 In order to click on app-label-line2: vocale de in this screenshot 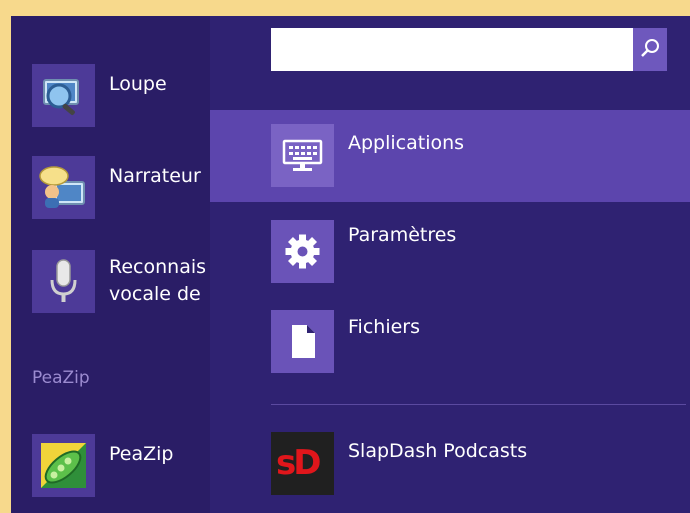, I will do `click(155, 294)`.